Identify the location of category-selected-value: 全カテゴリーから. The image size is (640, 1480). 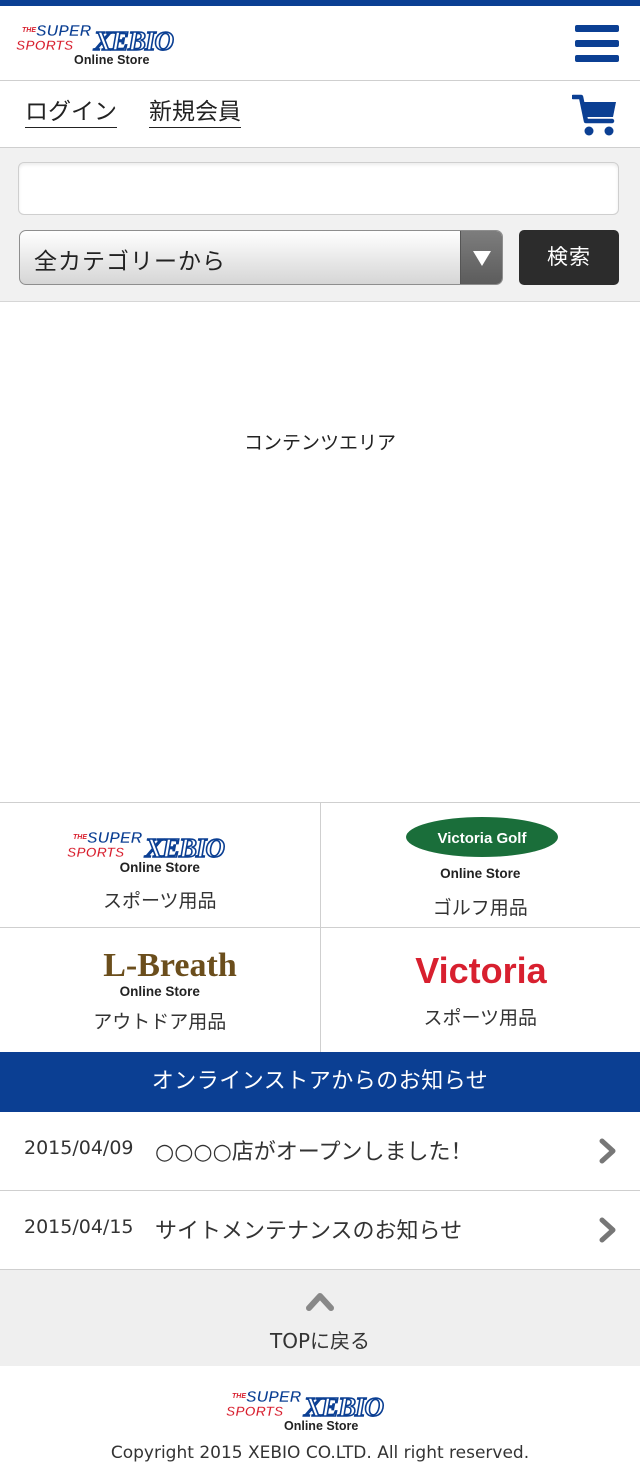
(130, 262).